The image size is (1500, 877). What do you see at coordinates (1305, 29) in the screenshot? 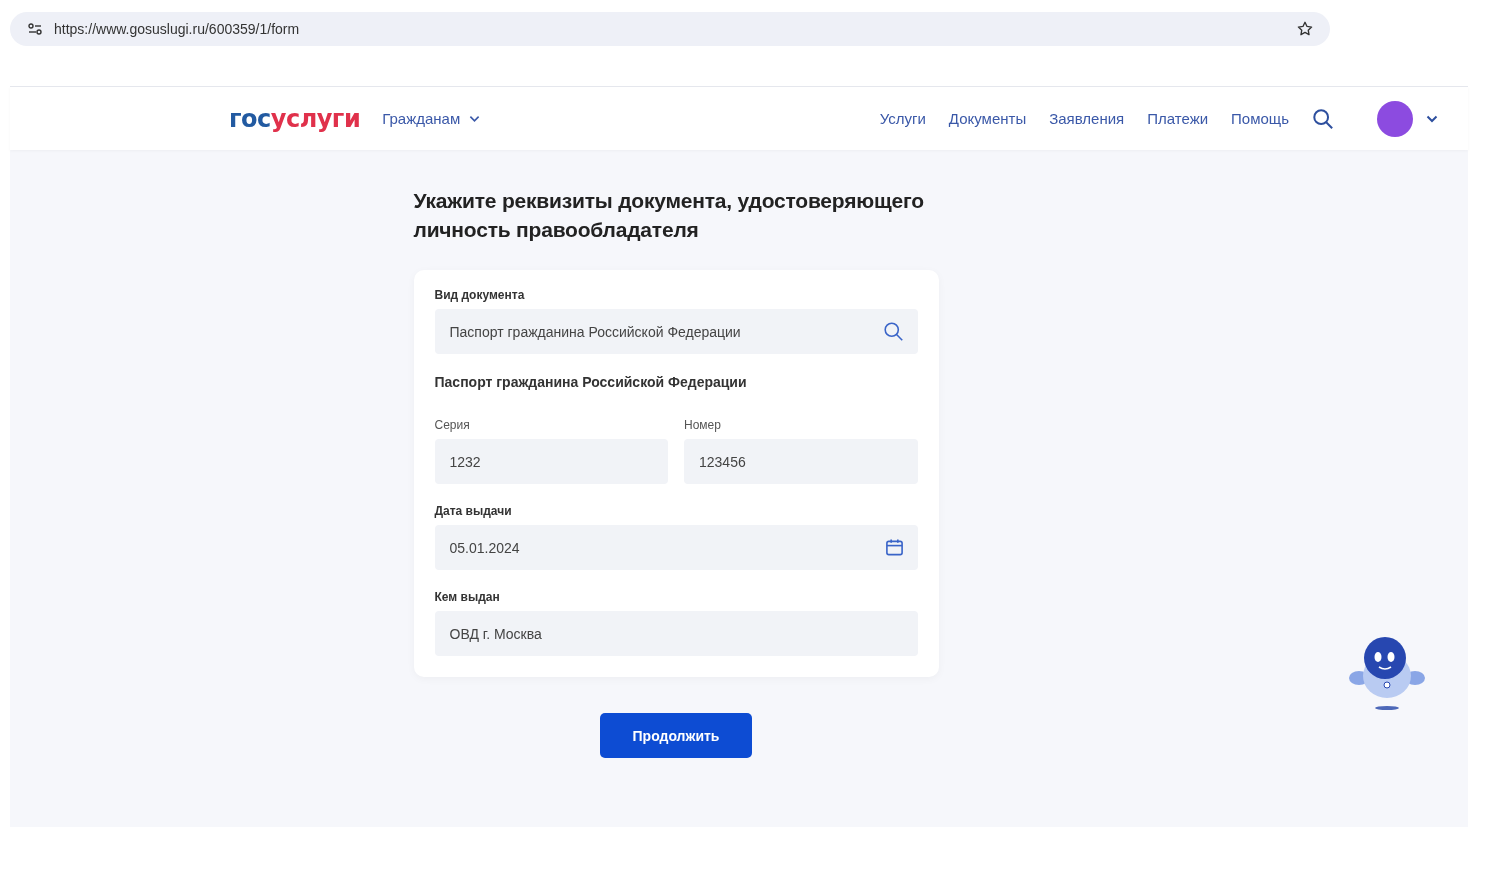
I see `bookmark-star-icon` at bounding box center [1305, 29].